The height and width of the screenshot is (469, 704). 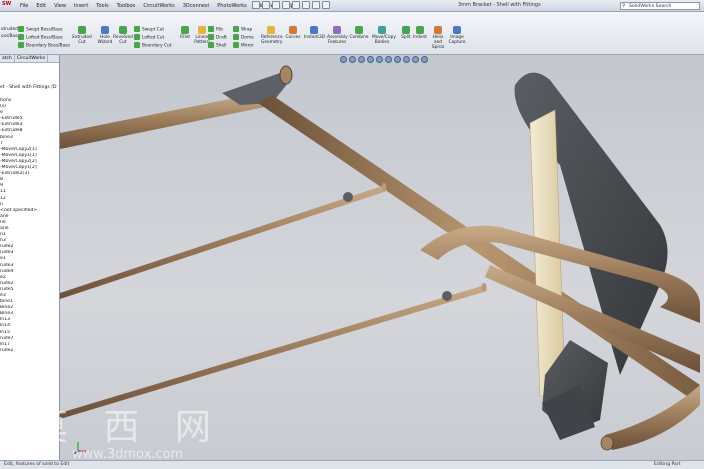 What do you see at coordinates (153, 38) in the screenshot?
I see `tool-label: Lofted Cut` at bounding box center [153, 38].